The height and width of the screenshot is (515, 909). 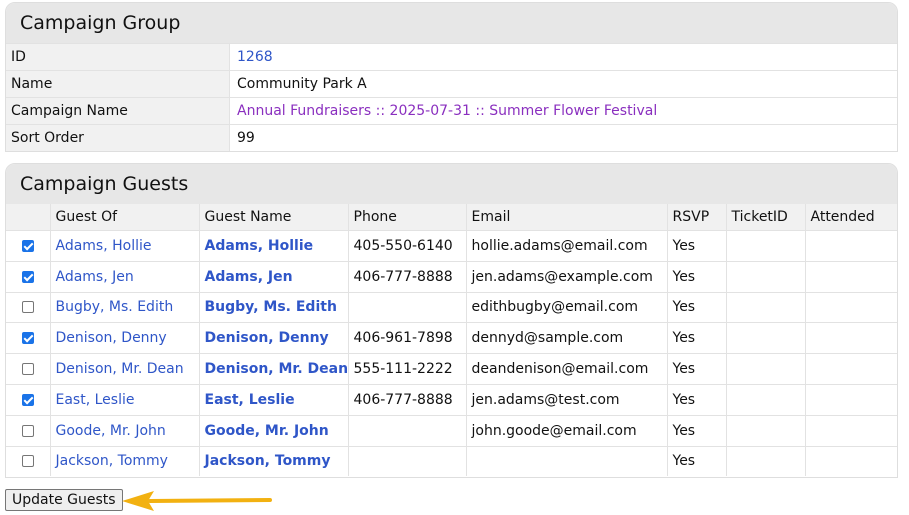 I want to click on header-email: Email, so click(x=567, y=217).